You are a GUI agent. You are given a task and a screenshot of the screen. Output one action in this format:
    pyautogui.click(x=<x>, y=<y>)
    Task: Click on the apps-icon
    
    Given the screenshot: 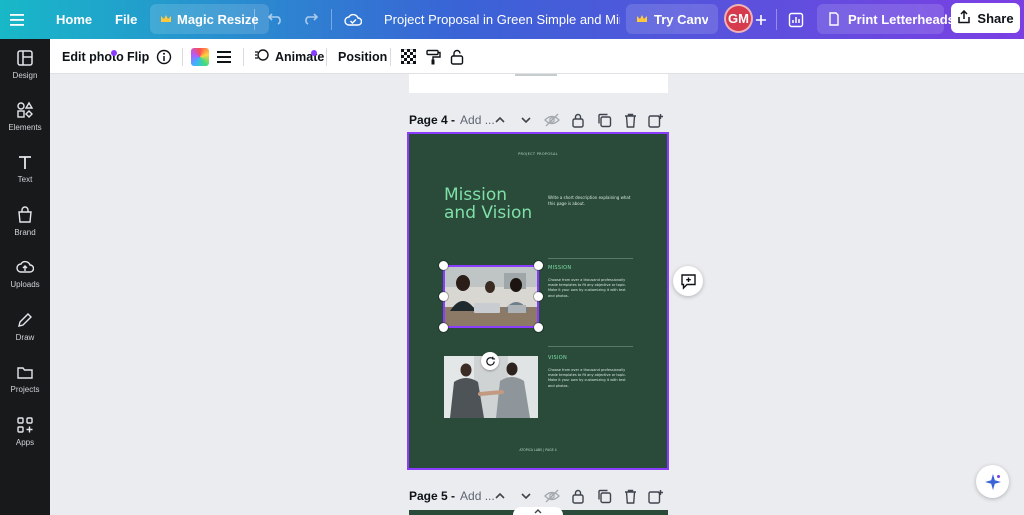 What is the action you would take?
    pyautogui.click(x=25, y=424)
    